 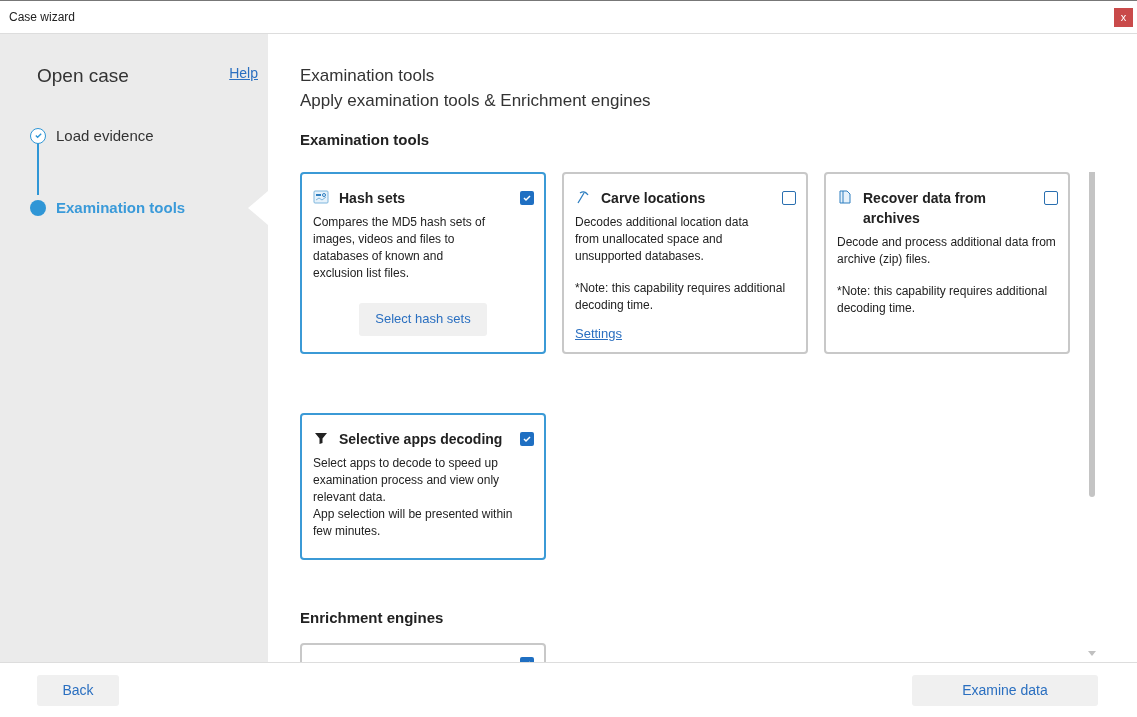 I want to click on help-link: Help, so click(x=243, y=73).